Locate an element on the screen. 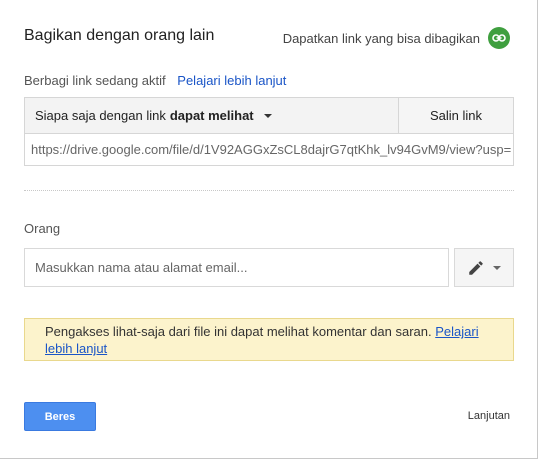 The width and height of the screenshot is (541, 461). link-sharing-status: Berbagi link sedang aktif is located at coordinates (95, 80).